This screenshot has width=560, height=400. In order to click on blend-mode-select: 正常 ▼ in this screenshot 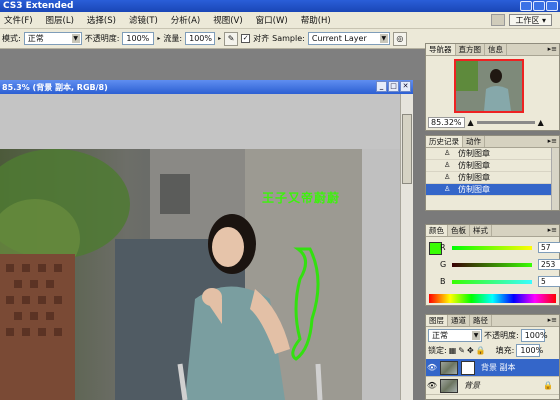, I will do `click(455, 335)`.